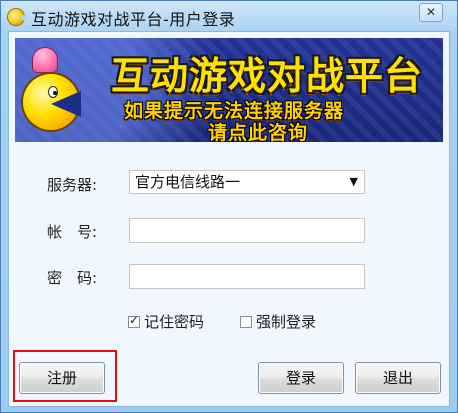 The height and width of the screenshot is (413, 458). Describe the element at coordinates (188, 182) in the screenshot. I see `server-select-value: 官方电信线路一` at that location.